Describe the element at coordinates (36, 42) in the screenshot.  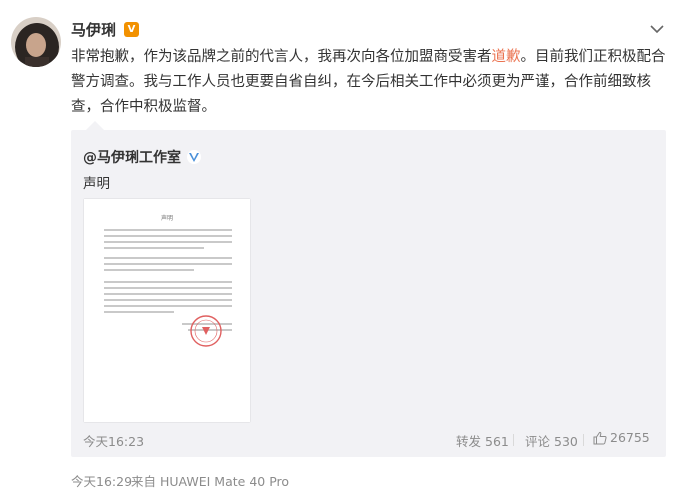
I see `avatar` at that location.